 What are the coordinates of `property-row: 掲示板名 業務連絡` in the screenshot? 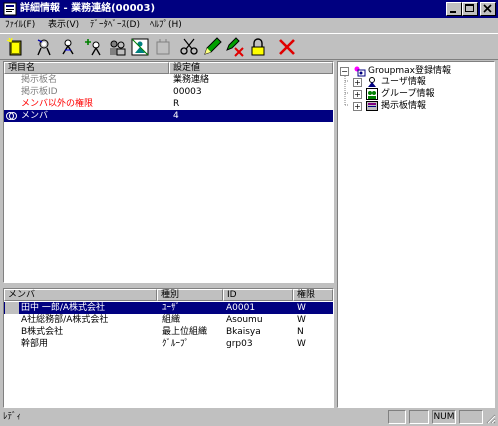 It's located at (168, 80).